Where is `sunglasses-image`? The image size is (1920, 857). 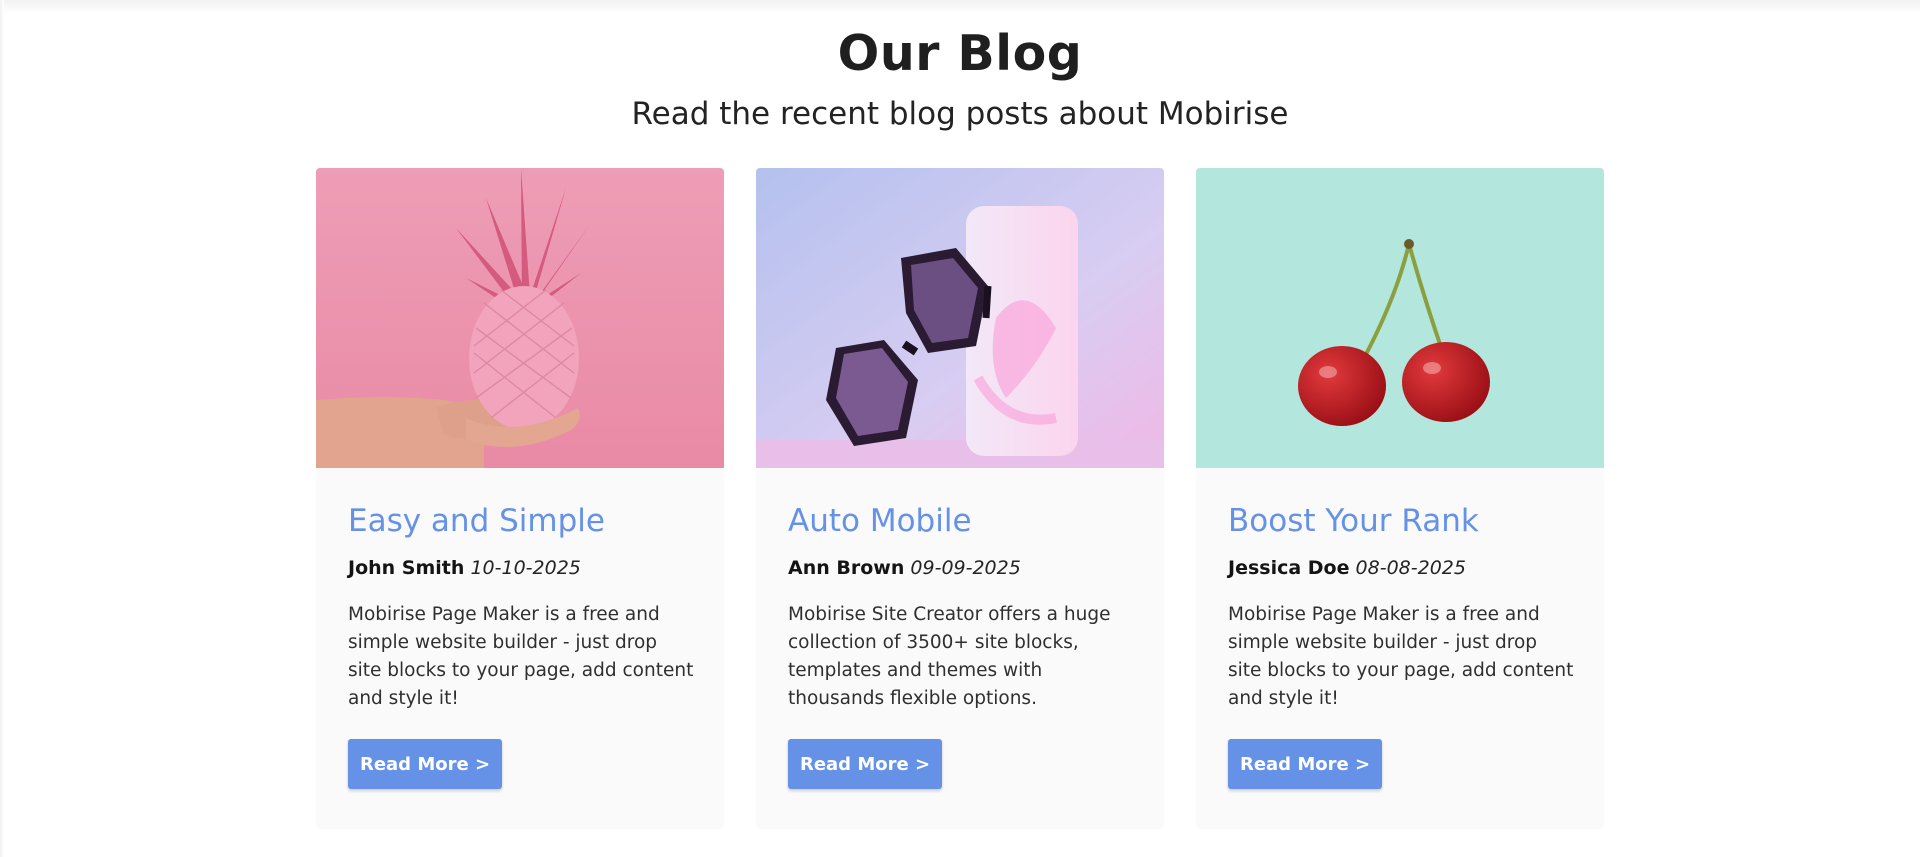
sunglasses-image is located at coordinates (960, 318).